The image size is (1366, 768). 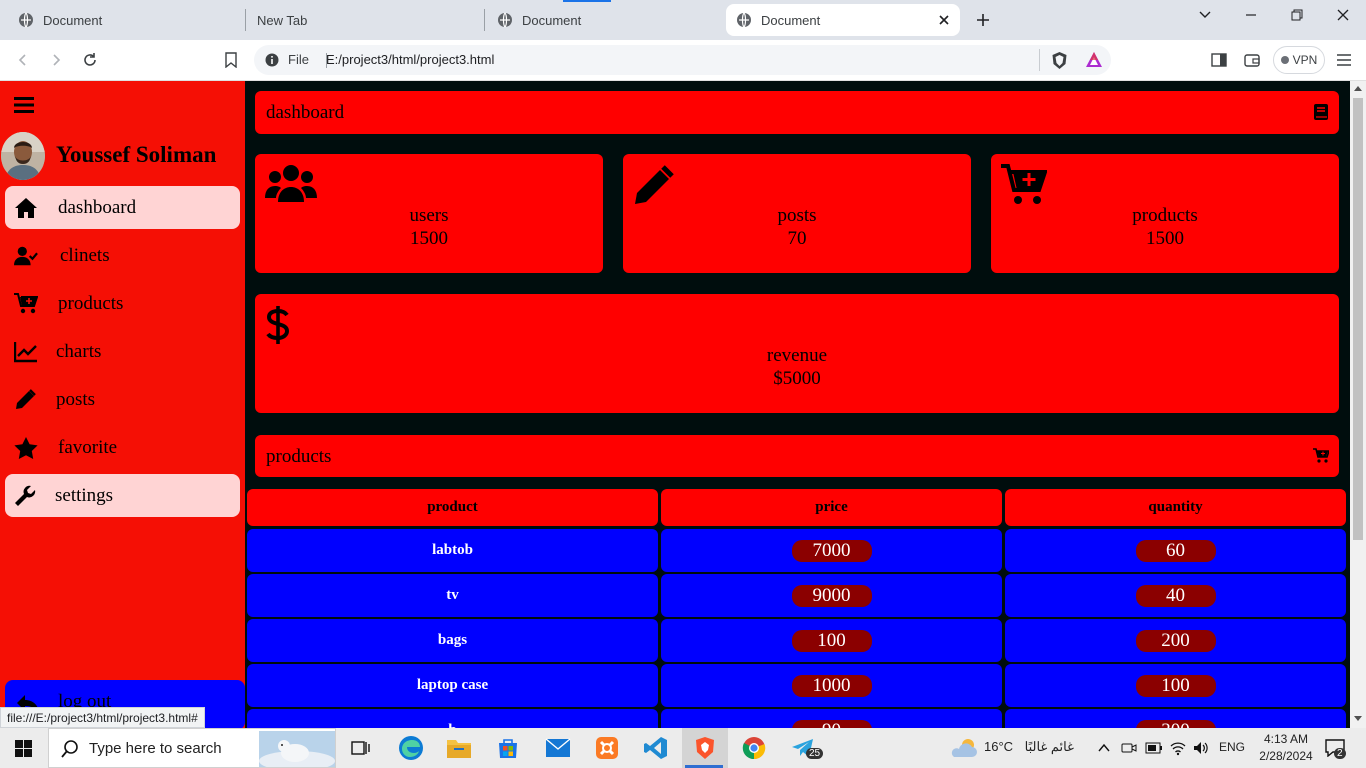 What do you see at coordinates (1104, 747) in the screenshot?
I see `hidden-icons-chevron-icon` at bounding box center [1104, 747].